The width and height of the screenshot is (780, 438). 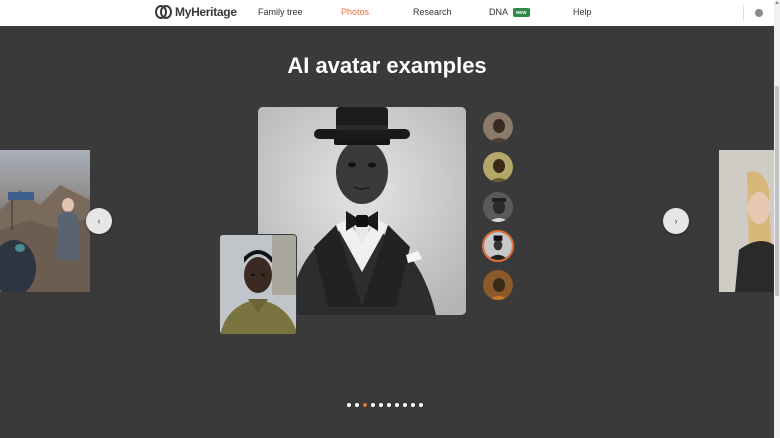 I want to click on nav-help: Help, so click(x=582, y=12).